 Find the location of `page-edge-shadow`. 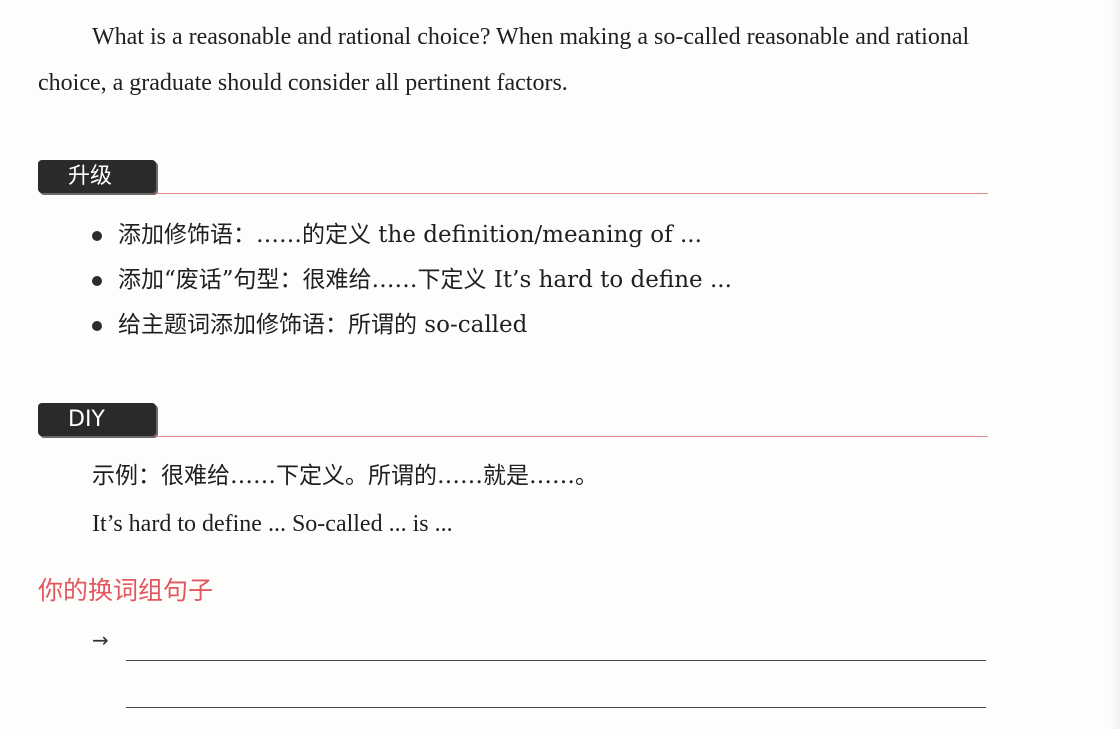

page-edge-shadow is located at coordinates (1115, 364).